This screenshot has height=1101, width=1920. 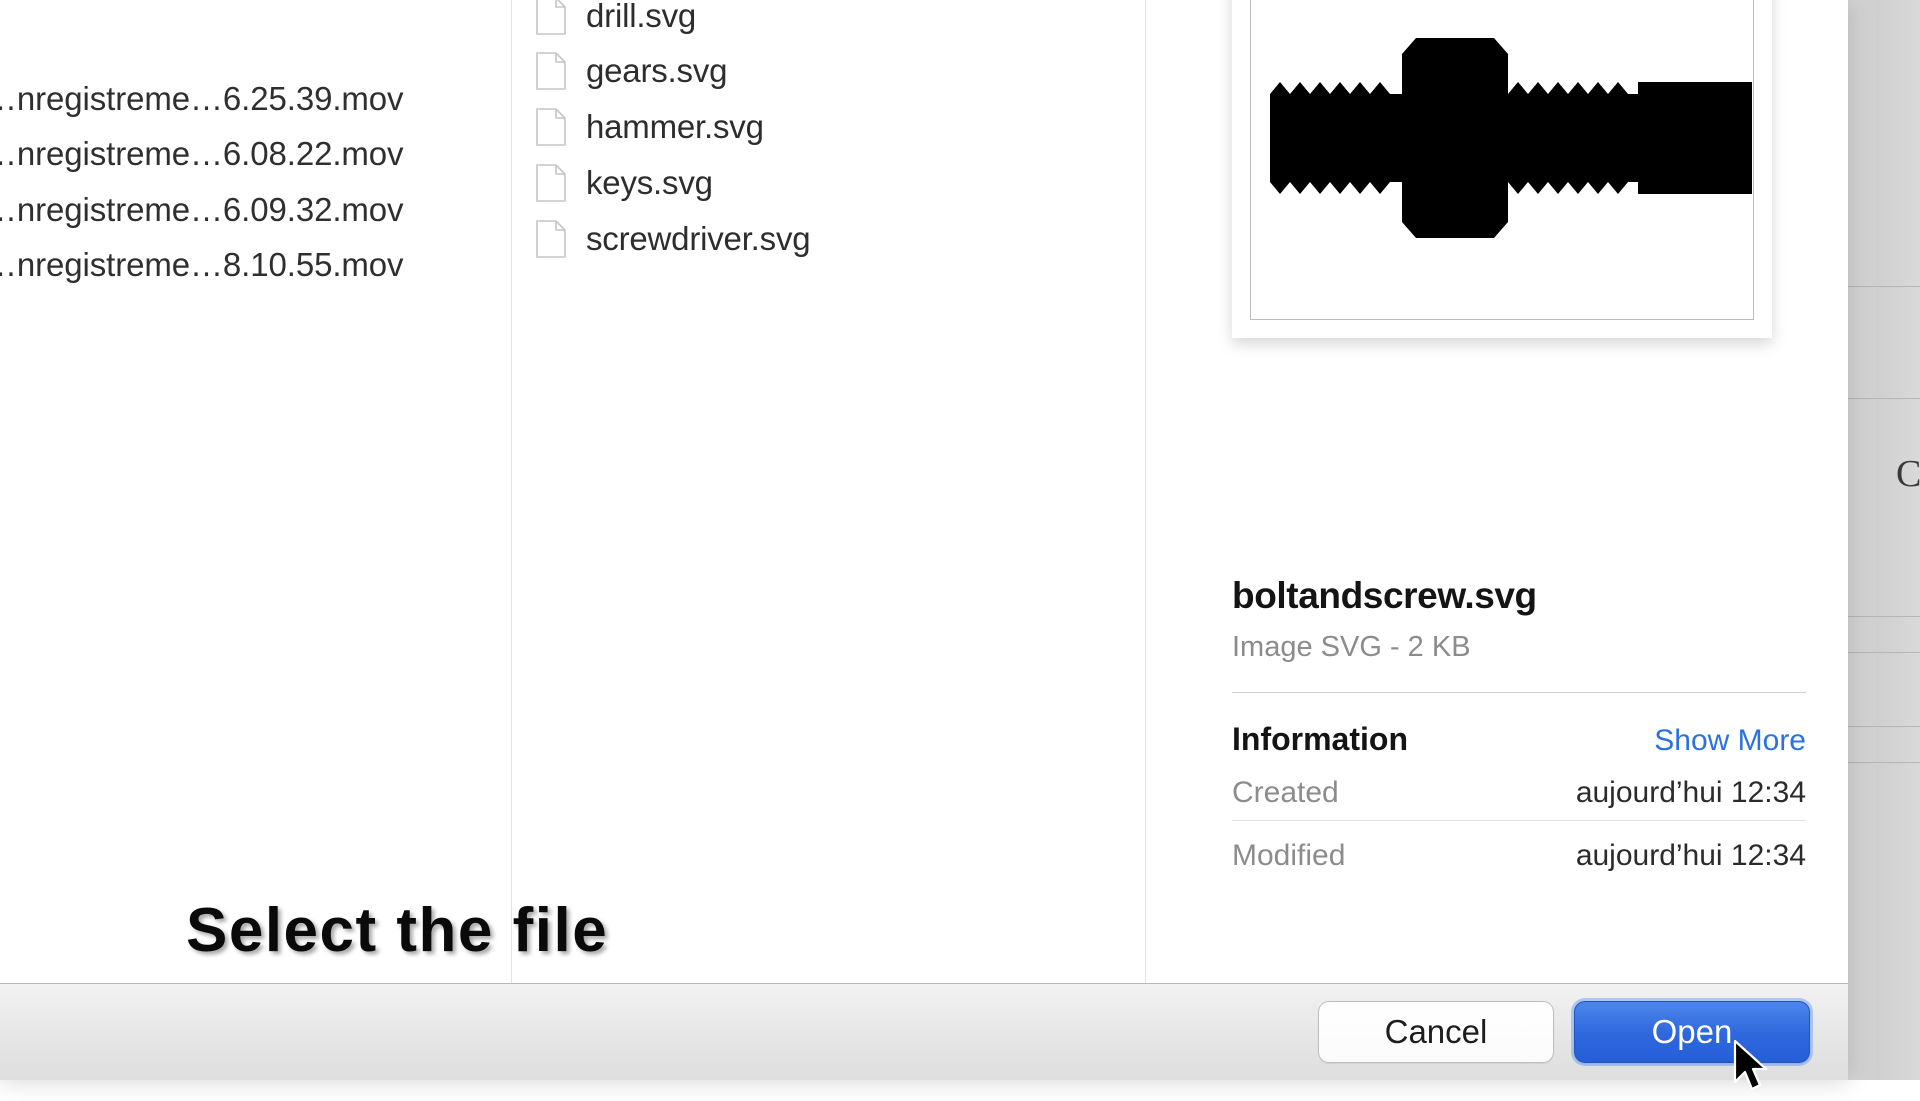 I want to click on list-item: …nregistreme…6.25.39.mov, so click(x=202, y=99).